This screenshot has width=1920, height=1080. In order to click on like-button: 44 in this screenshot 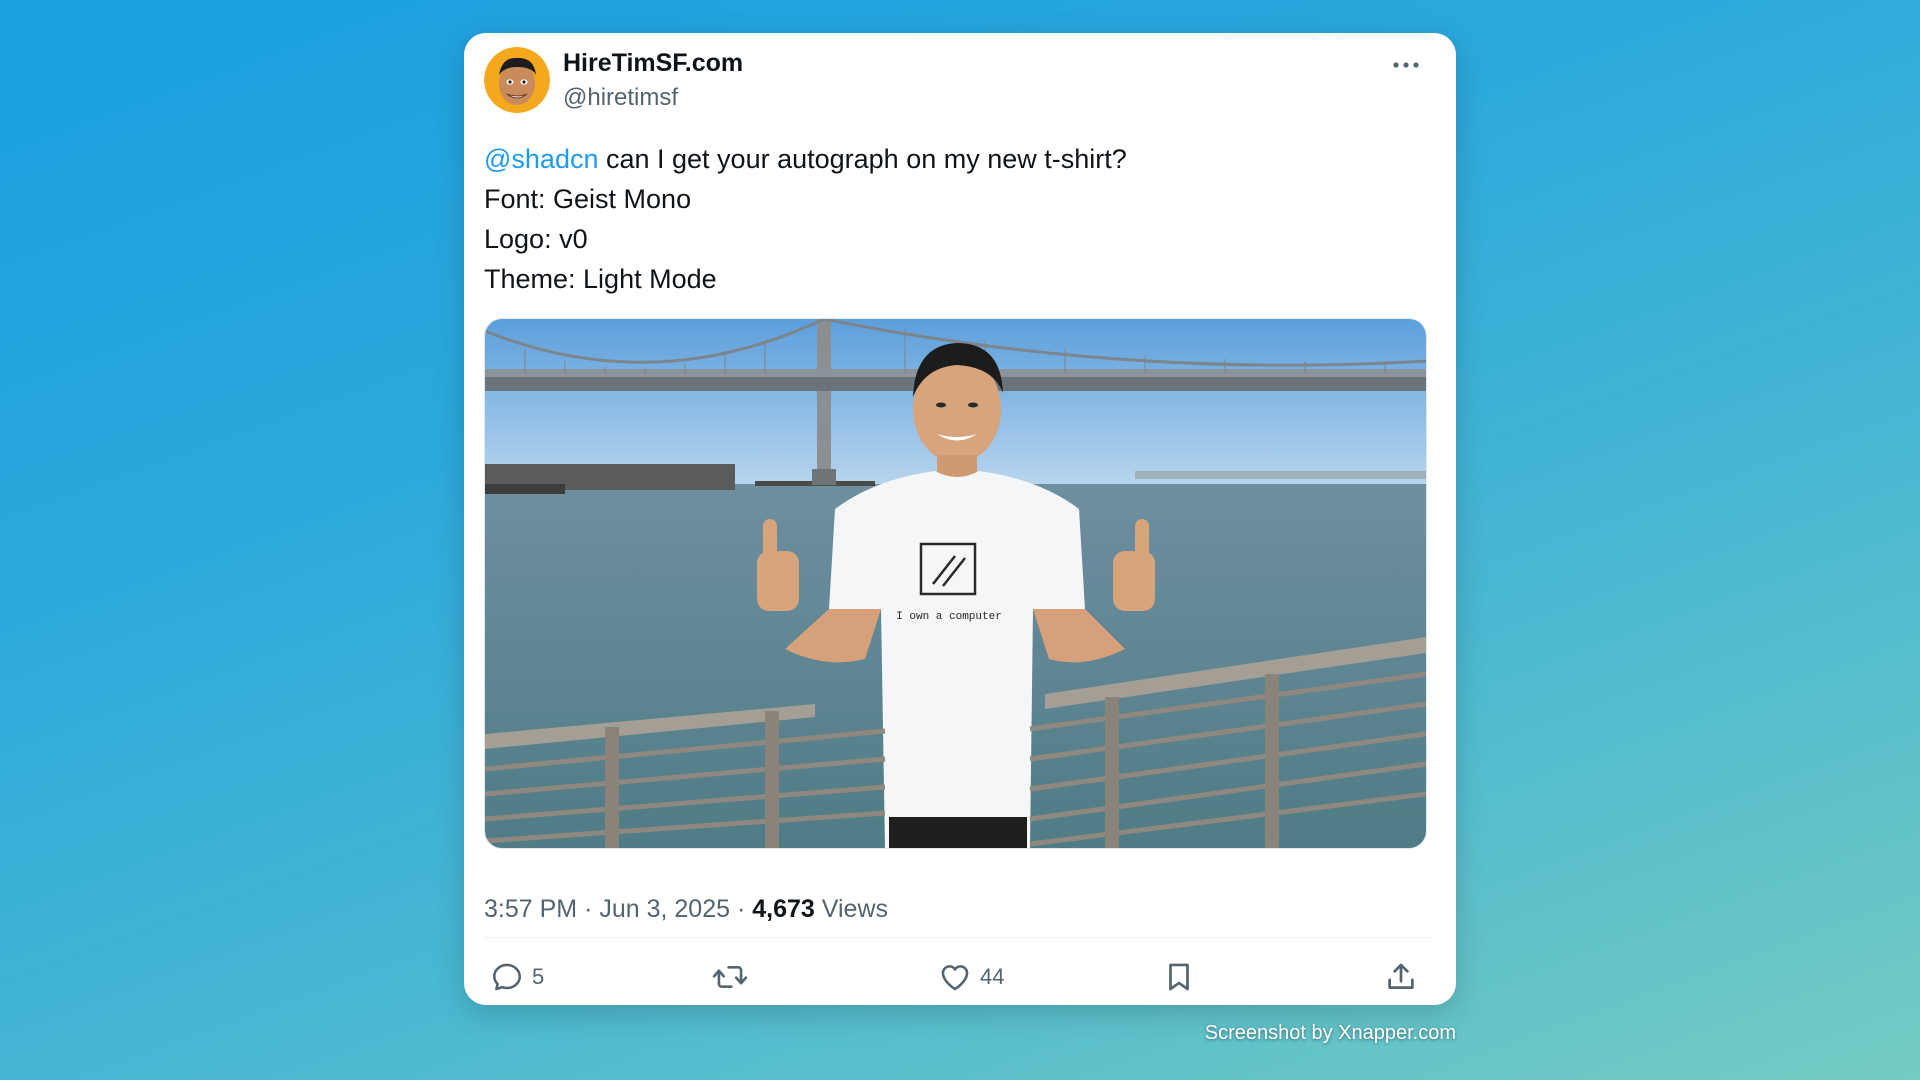, I will do `click(971, 977)`.